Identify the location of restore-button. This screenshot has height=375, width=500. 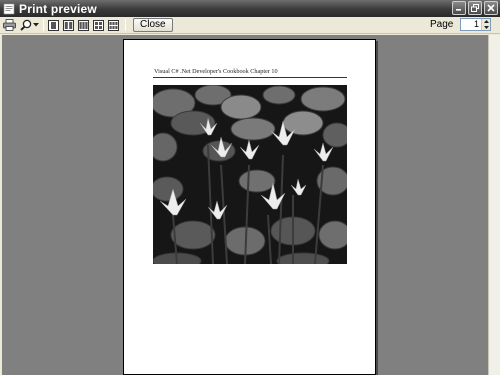
(475, 8).